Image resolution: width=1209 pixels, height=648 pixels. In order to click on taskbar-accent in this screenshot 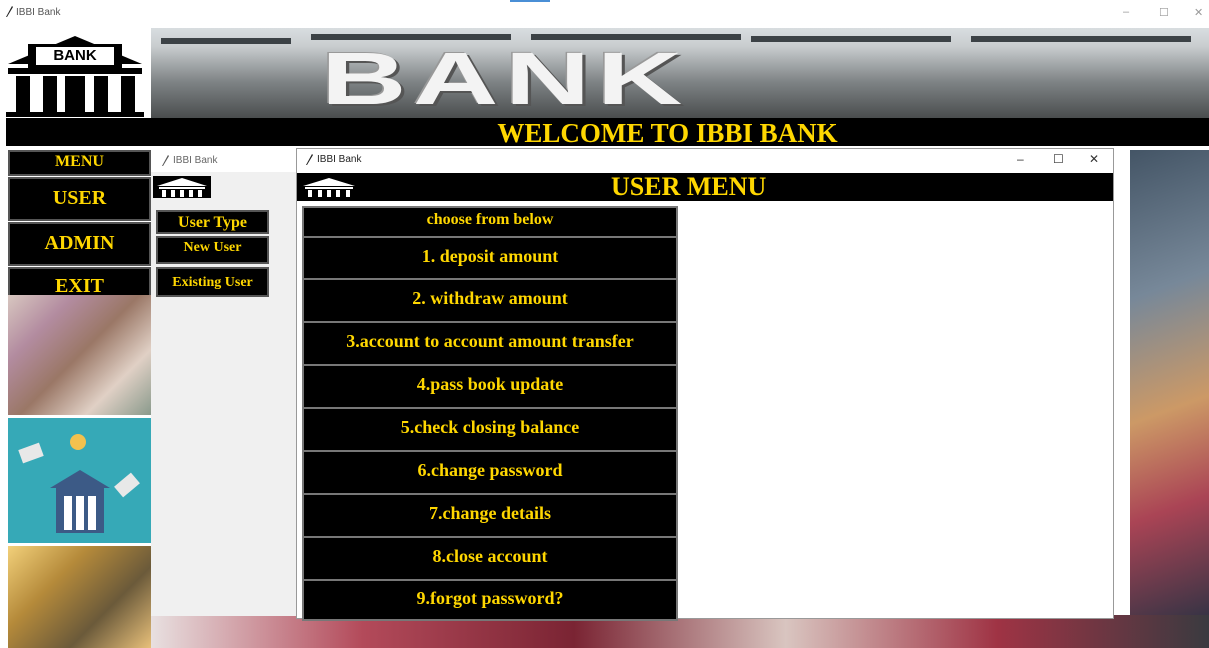, I will do `click(530, 1)`.